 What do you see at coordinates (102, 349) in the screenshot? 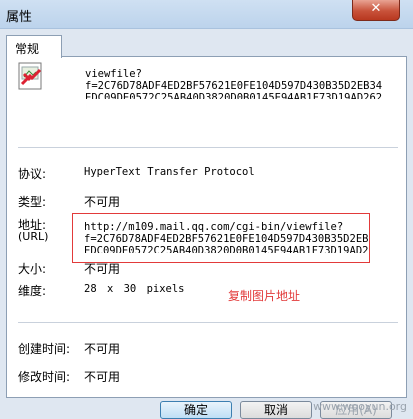
I see `created-value: 不可用` at bounding box center [102, 349].